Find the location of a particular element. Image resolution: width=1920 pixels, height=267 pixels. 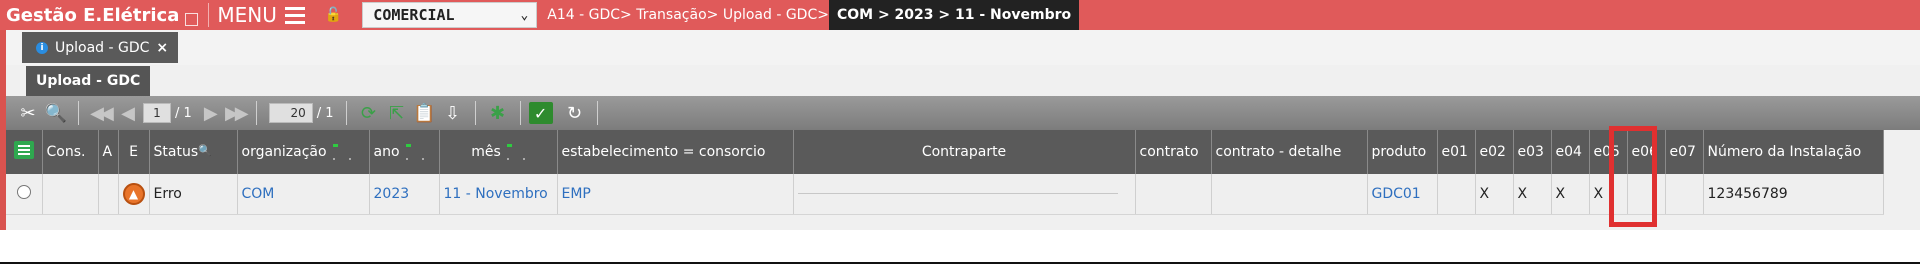

close-icon: × is located at coordinates (162, 48).